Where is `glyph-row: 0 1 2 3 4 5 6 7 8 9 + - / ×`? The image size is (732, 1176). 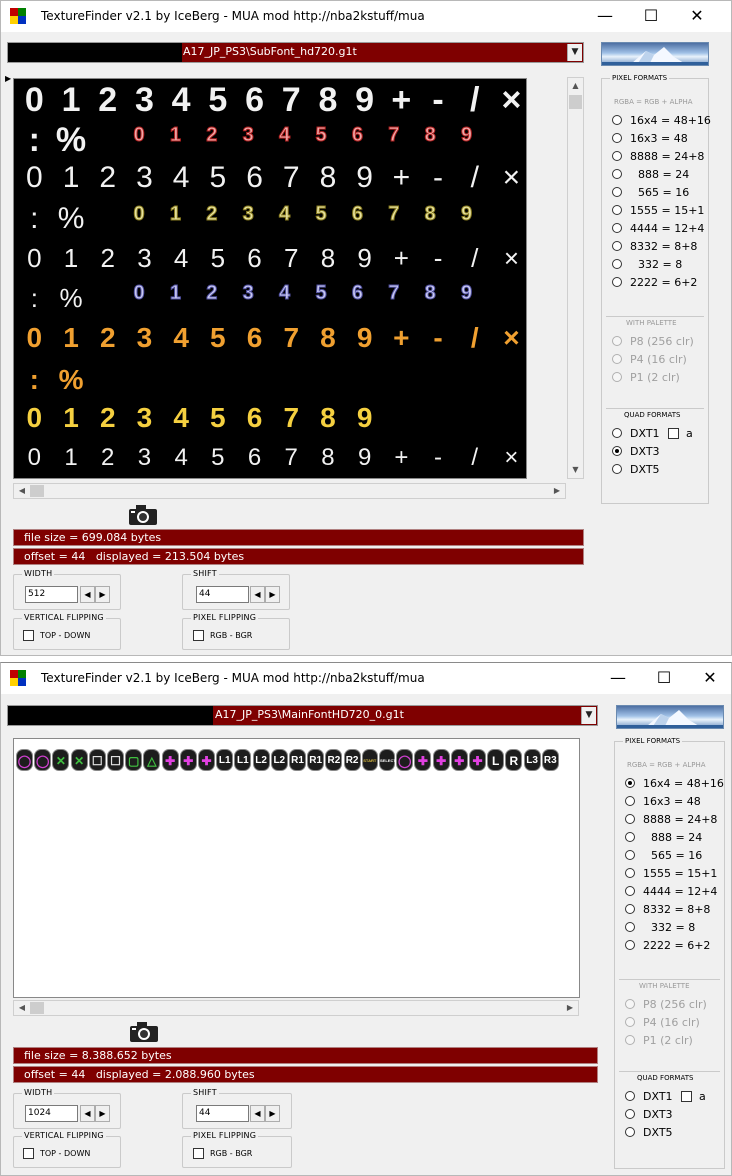
glyph-row: 0 1 2 3 4 5 6 7 8 9 + - / × is located at coordinates (270, 337).